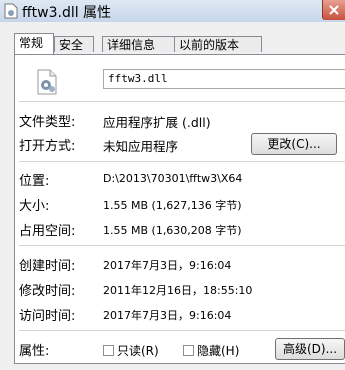 This screenshot has height=370, width=345. What do you see at coordinates (167, 315) in the screenshot?
I see `accessed-value: 2017年7月3日，9:16:04` at bounding box center [167, 315].